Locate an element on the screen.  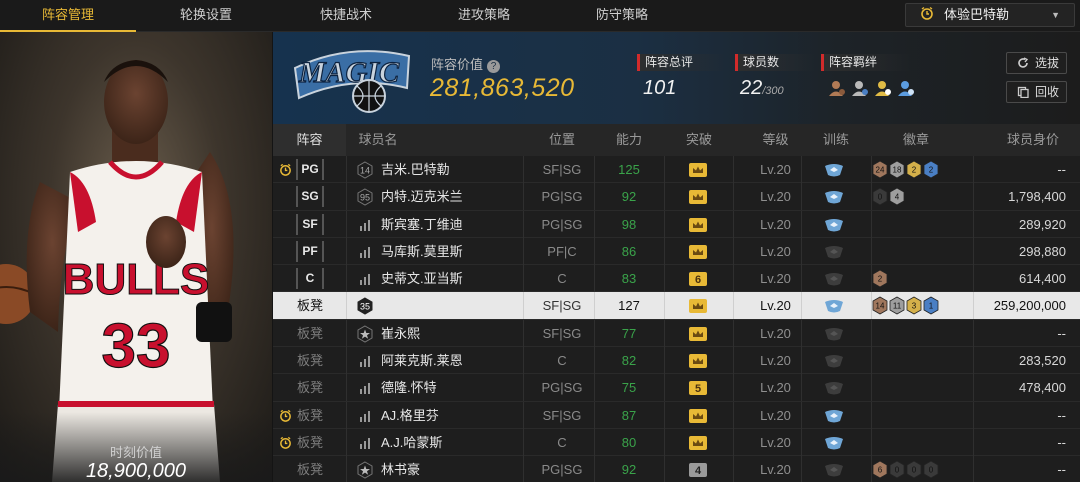
team-bond-icons is located at coordinates (874, 88).